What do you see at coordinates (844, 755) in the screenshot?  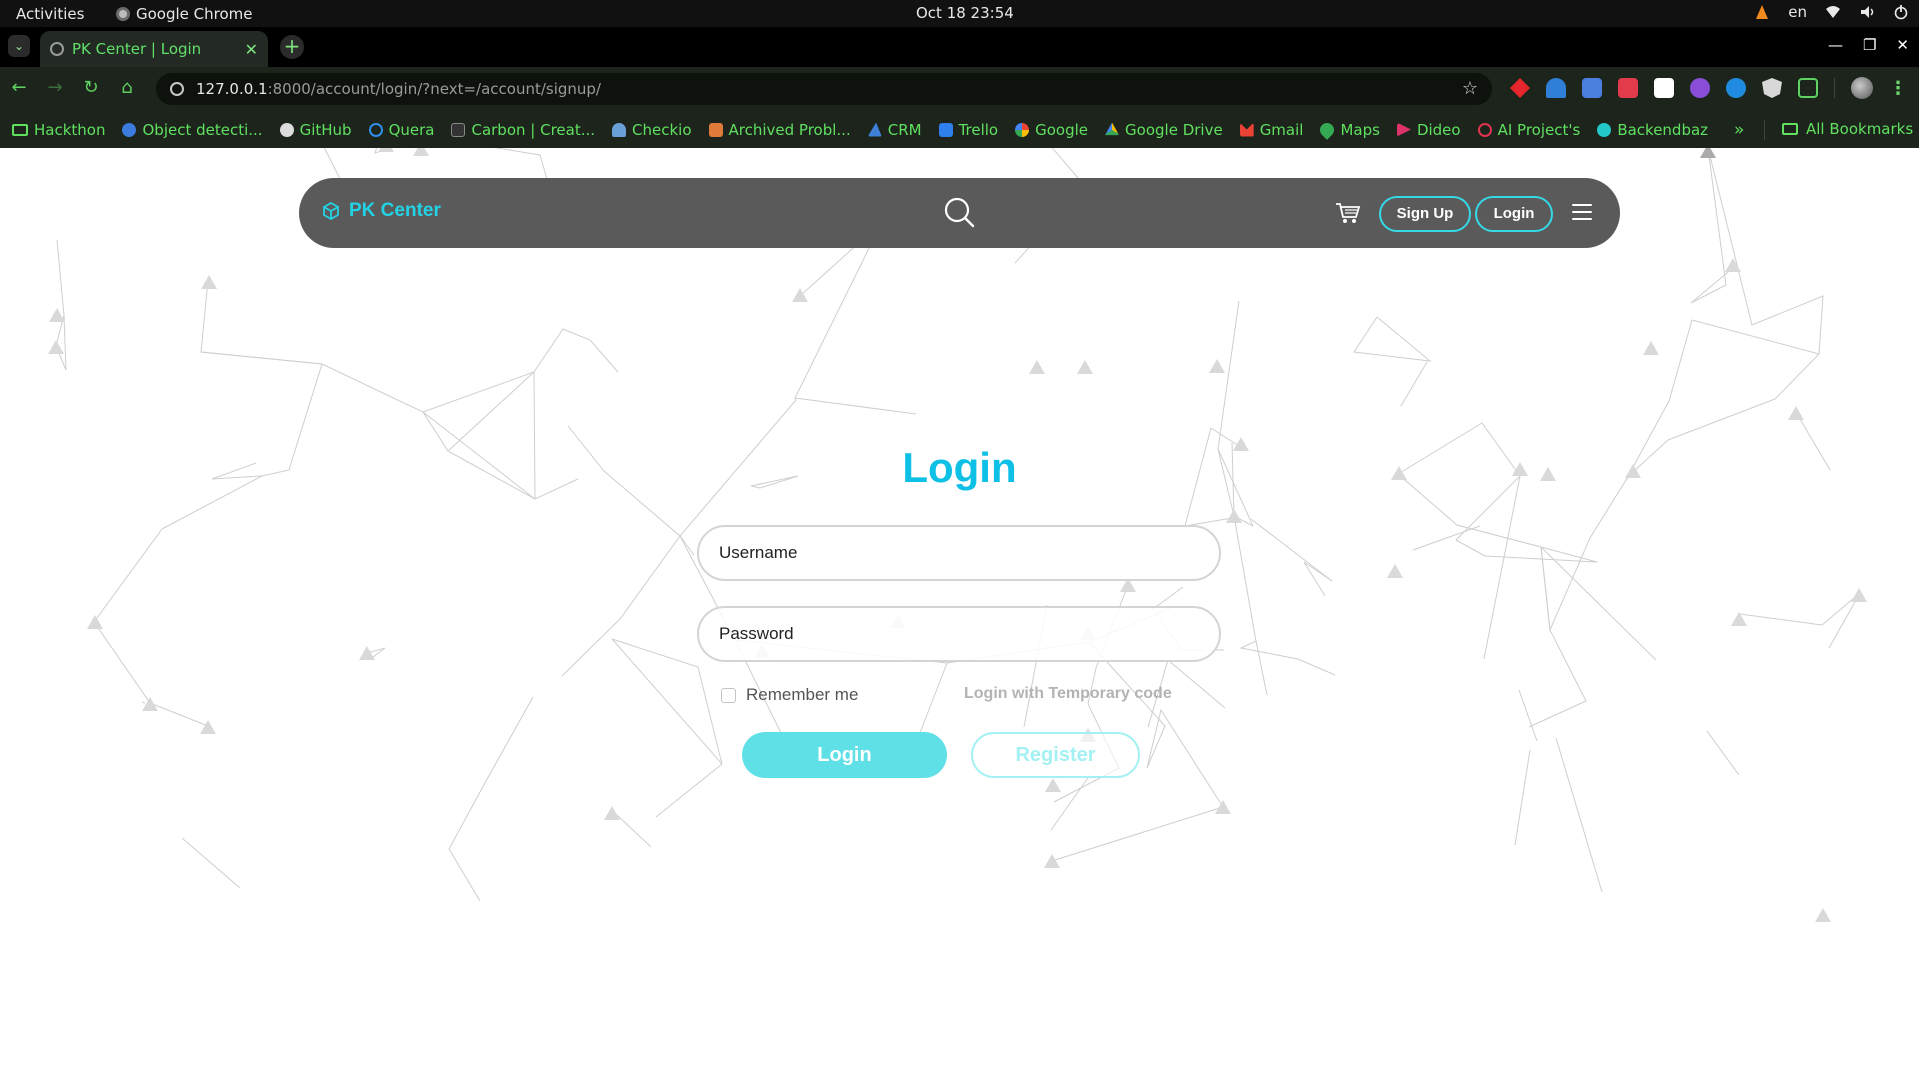 I see `login-submit-button: Login` at bounding box center [844, 755].